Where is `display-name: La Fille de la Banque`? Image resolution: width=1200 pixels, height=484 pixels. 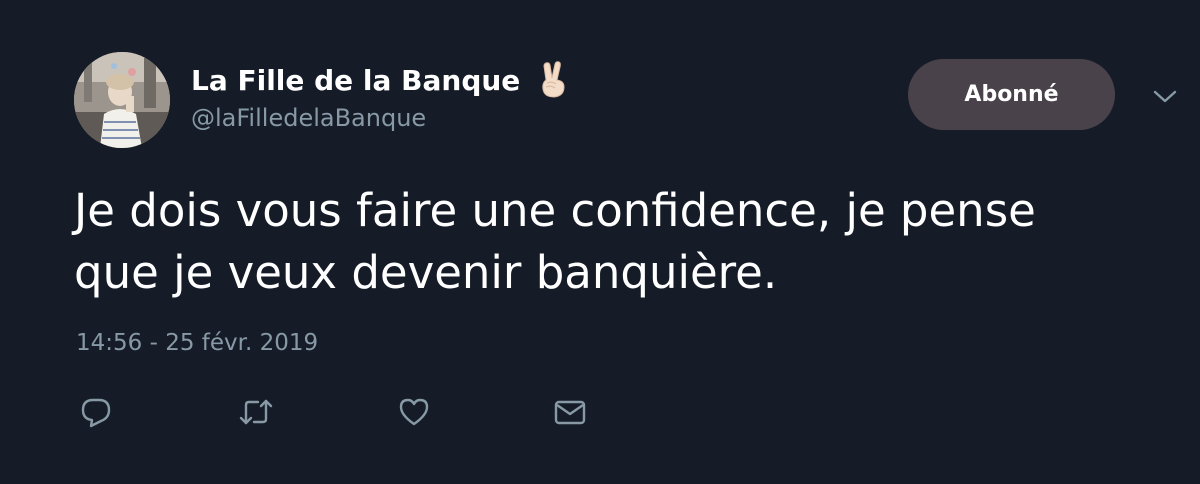 display-name: La Fille de la Banque is located at coordinates (355, 80).